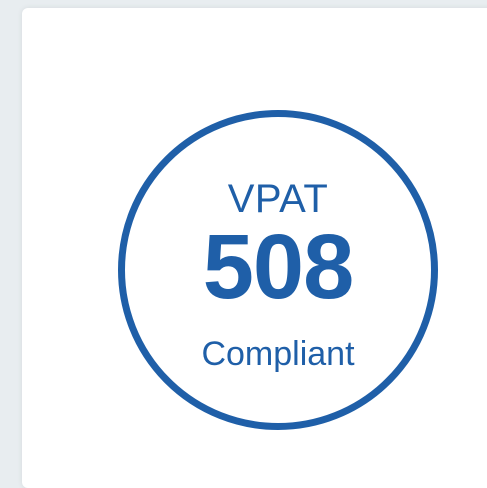  Describe the element at coordinates (278, 354) in the screenshot. I see `badge-bottom-text: Compliant` at that location.